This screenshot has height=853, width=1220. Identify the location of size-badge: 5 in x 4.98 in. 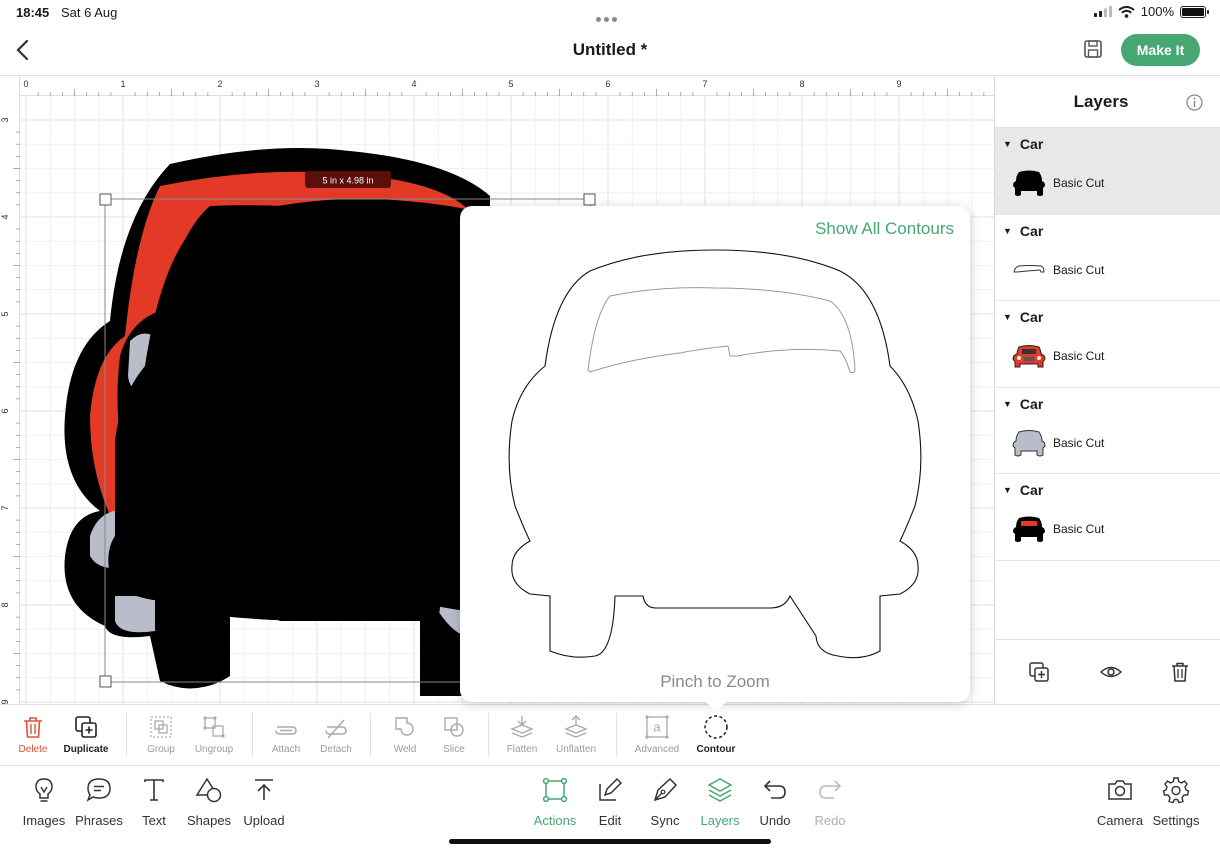
(347, 181).